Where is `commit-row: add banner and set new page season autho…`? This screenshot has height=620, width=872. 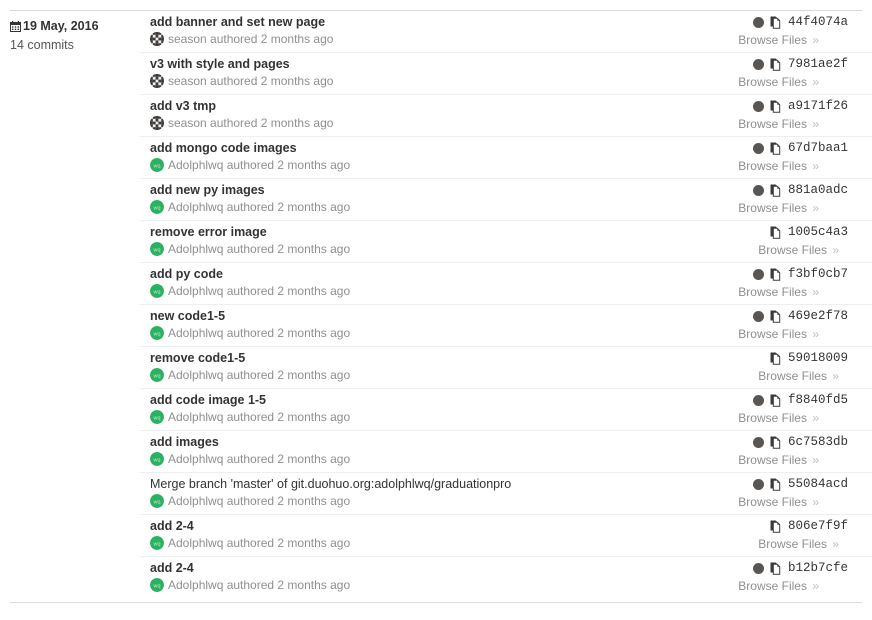 commit-row: add banner and set new page season autho… is located at coordinates (506, 32).